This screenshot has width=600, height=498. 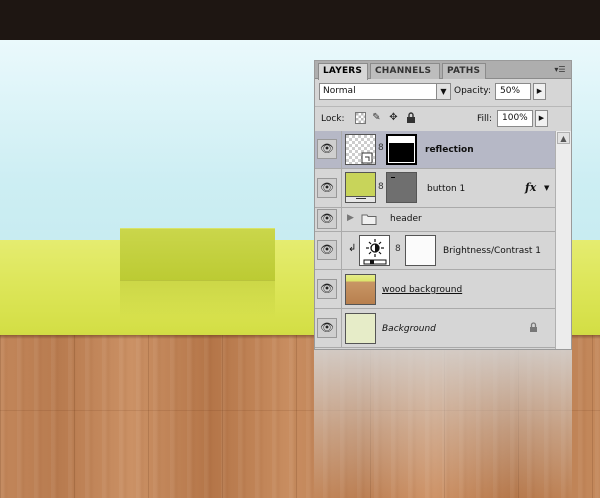 What do you see at coordinates (409, 329) in the screenshot?
I see `layer-name: Background` at bounding box center [409, 329].